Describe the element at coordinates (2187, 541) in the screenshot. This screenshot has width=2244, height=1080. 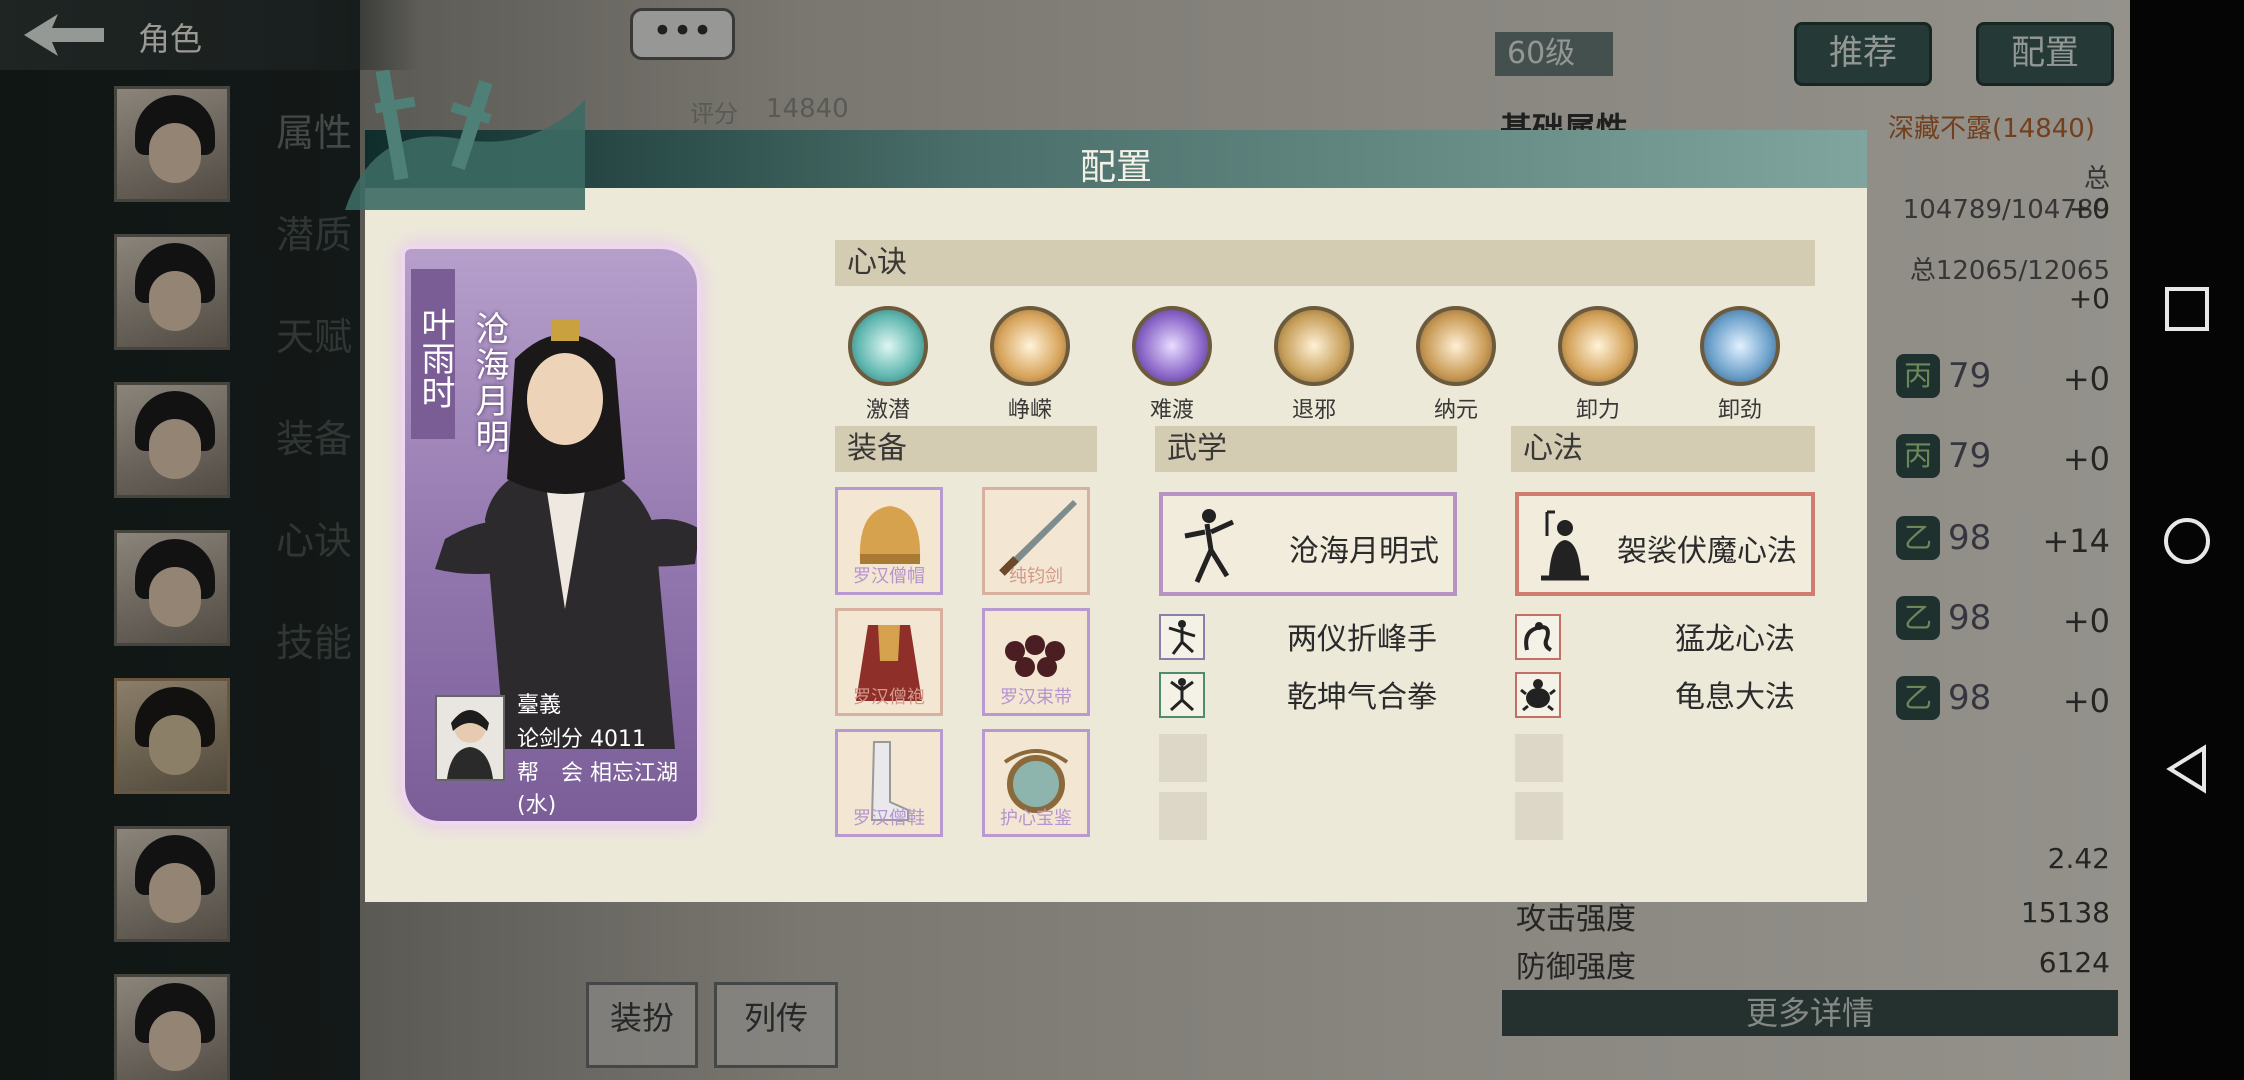
I see `home-icon` at that location.